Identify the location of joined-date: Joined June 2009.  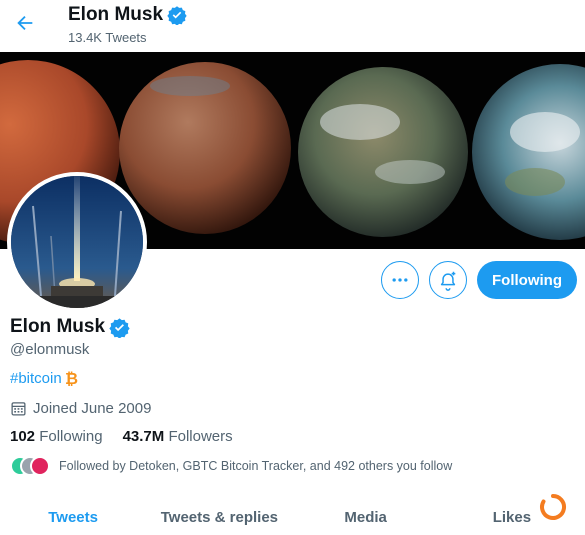
(80, 408).